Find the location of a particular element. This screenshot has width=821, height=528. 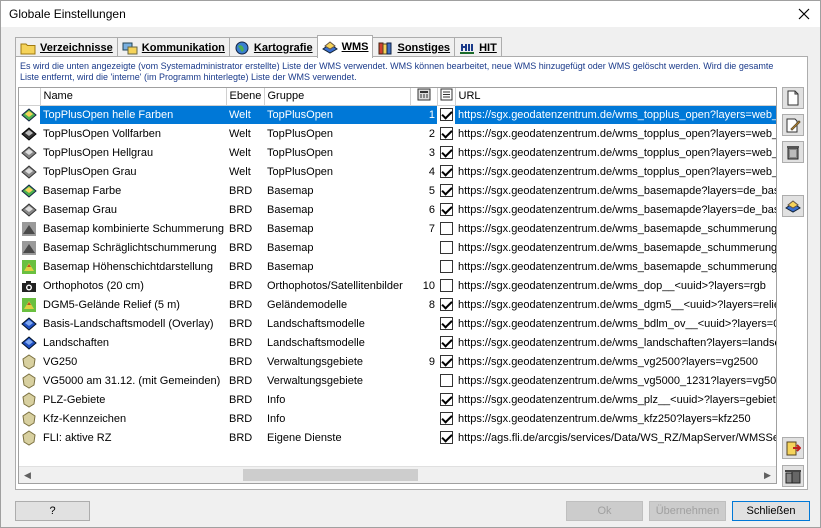

header-order is located at coordinates (424, 97).